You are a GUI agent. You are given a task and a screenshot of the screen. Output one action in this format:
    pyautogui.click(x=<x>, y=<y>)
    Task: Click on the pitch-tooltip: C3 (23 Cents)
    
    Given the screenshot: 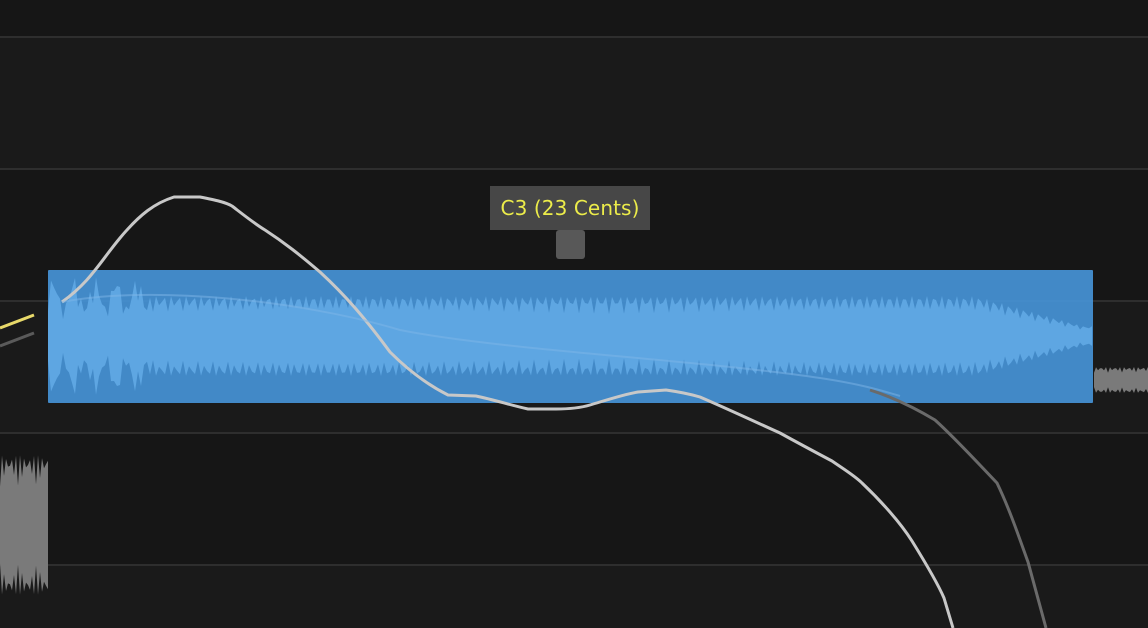 What is the action you would take?
    pyautogui.click(x=570, y=208)
    